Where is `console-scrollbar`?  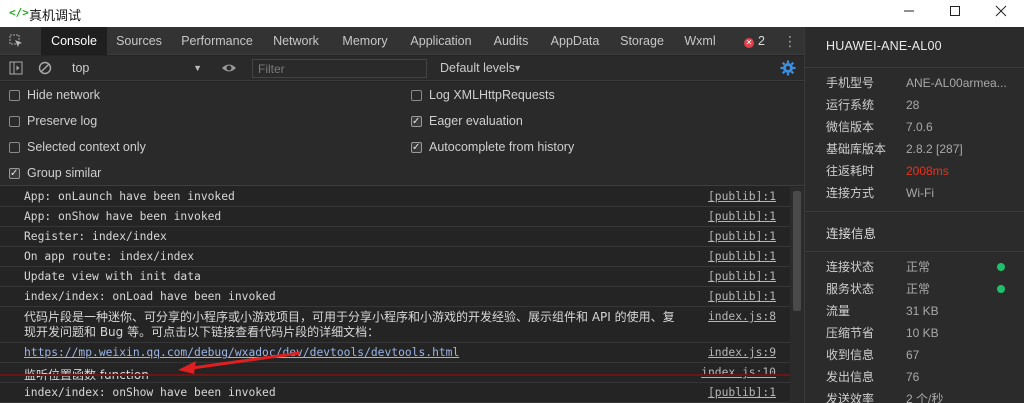 console-scrollbar is located at coordinates (797, 295).